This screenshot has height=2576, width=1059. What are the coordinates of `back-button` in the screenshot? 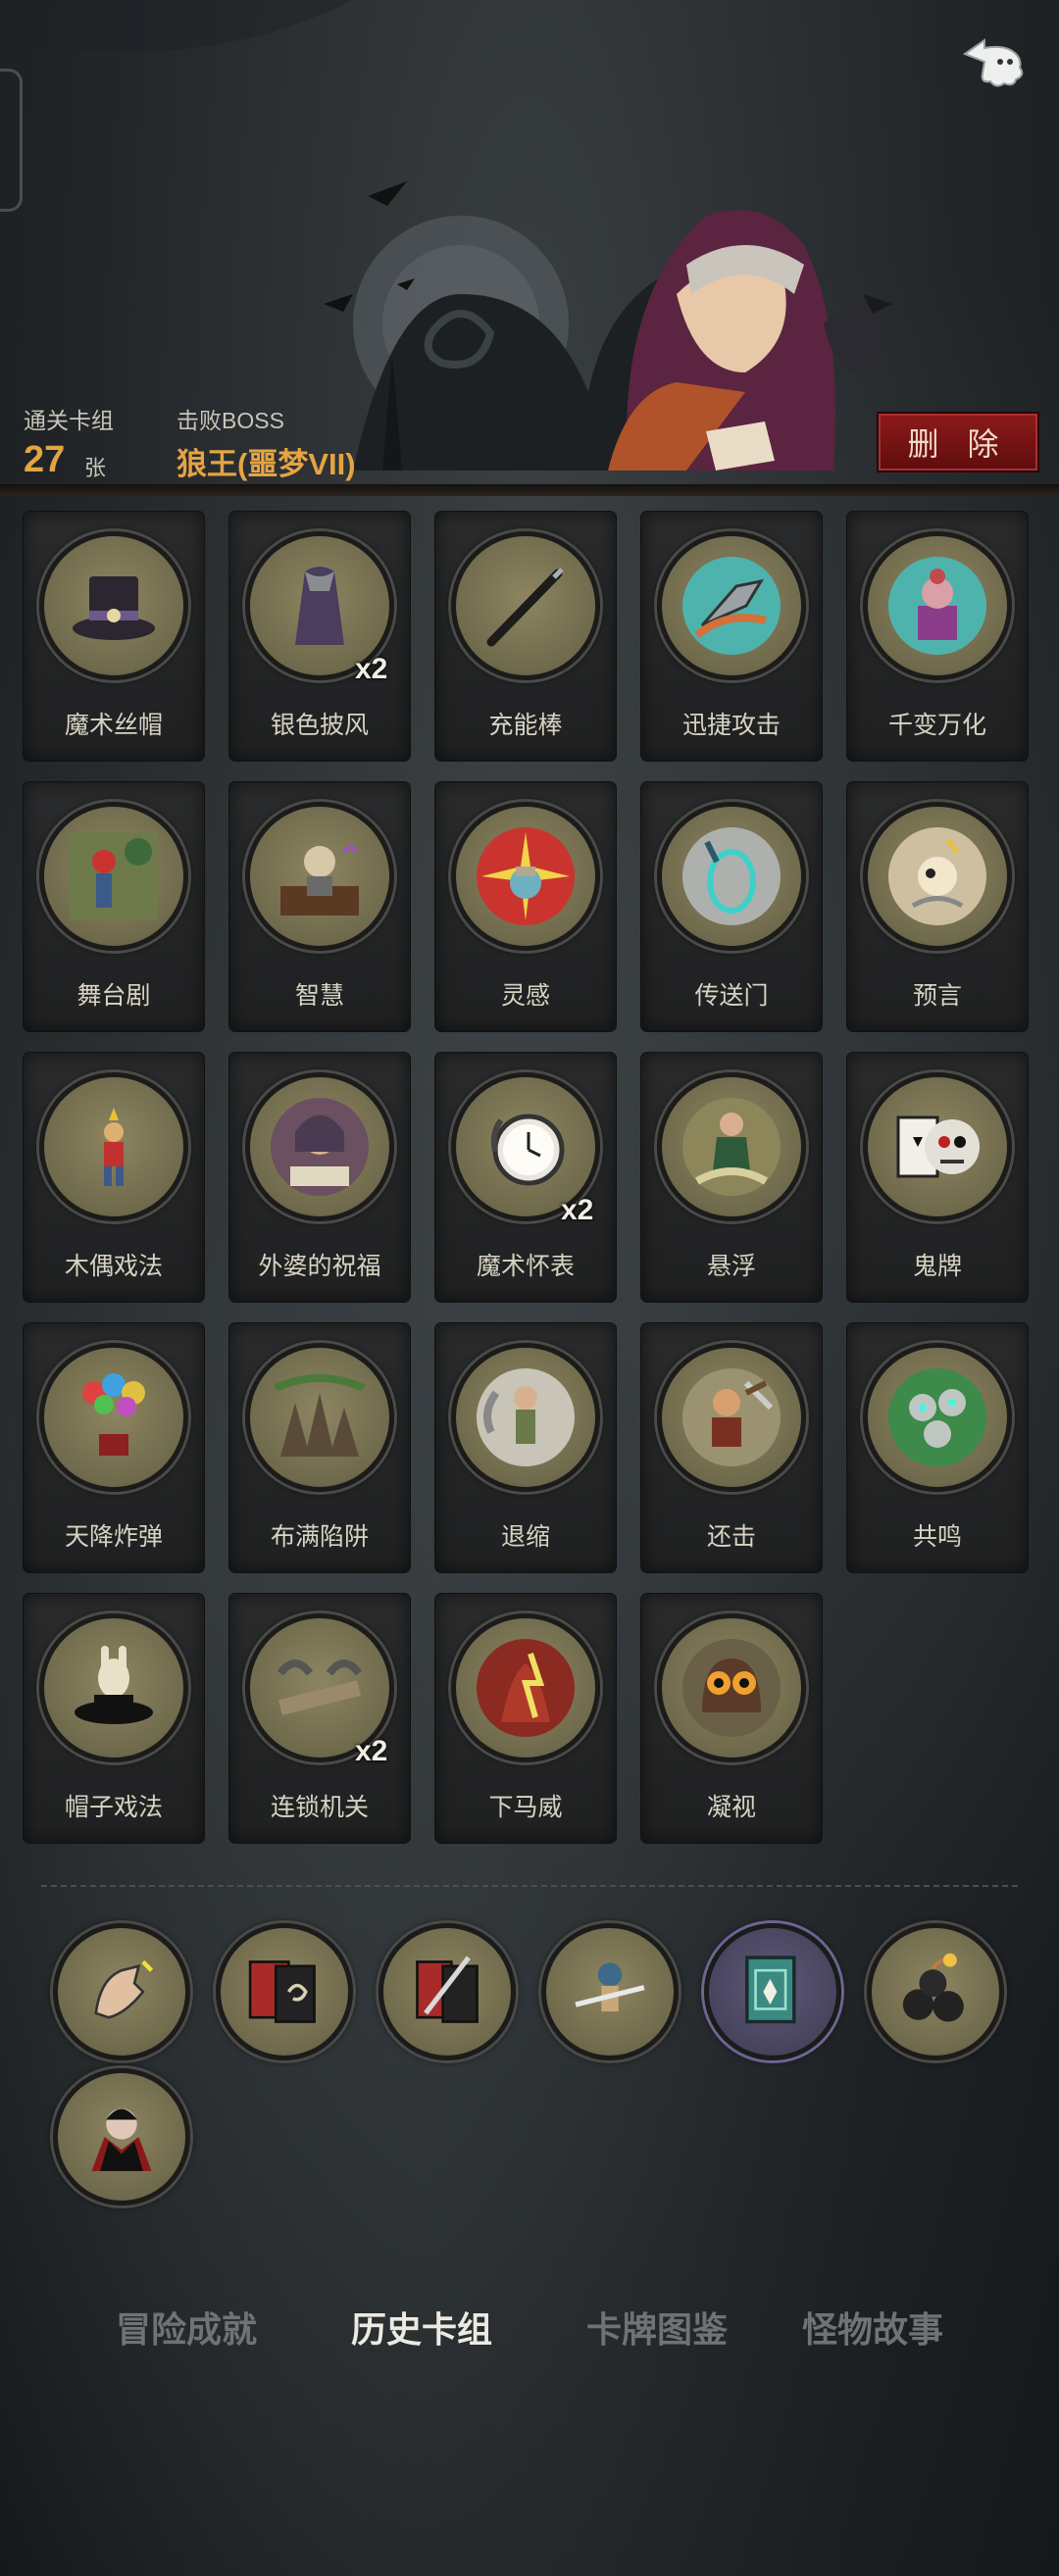 It's located at (992, 61).